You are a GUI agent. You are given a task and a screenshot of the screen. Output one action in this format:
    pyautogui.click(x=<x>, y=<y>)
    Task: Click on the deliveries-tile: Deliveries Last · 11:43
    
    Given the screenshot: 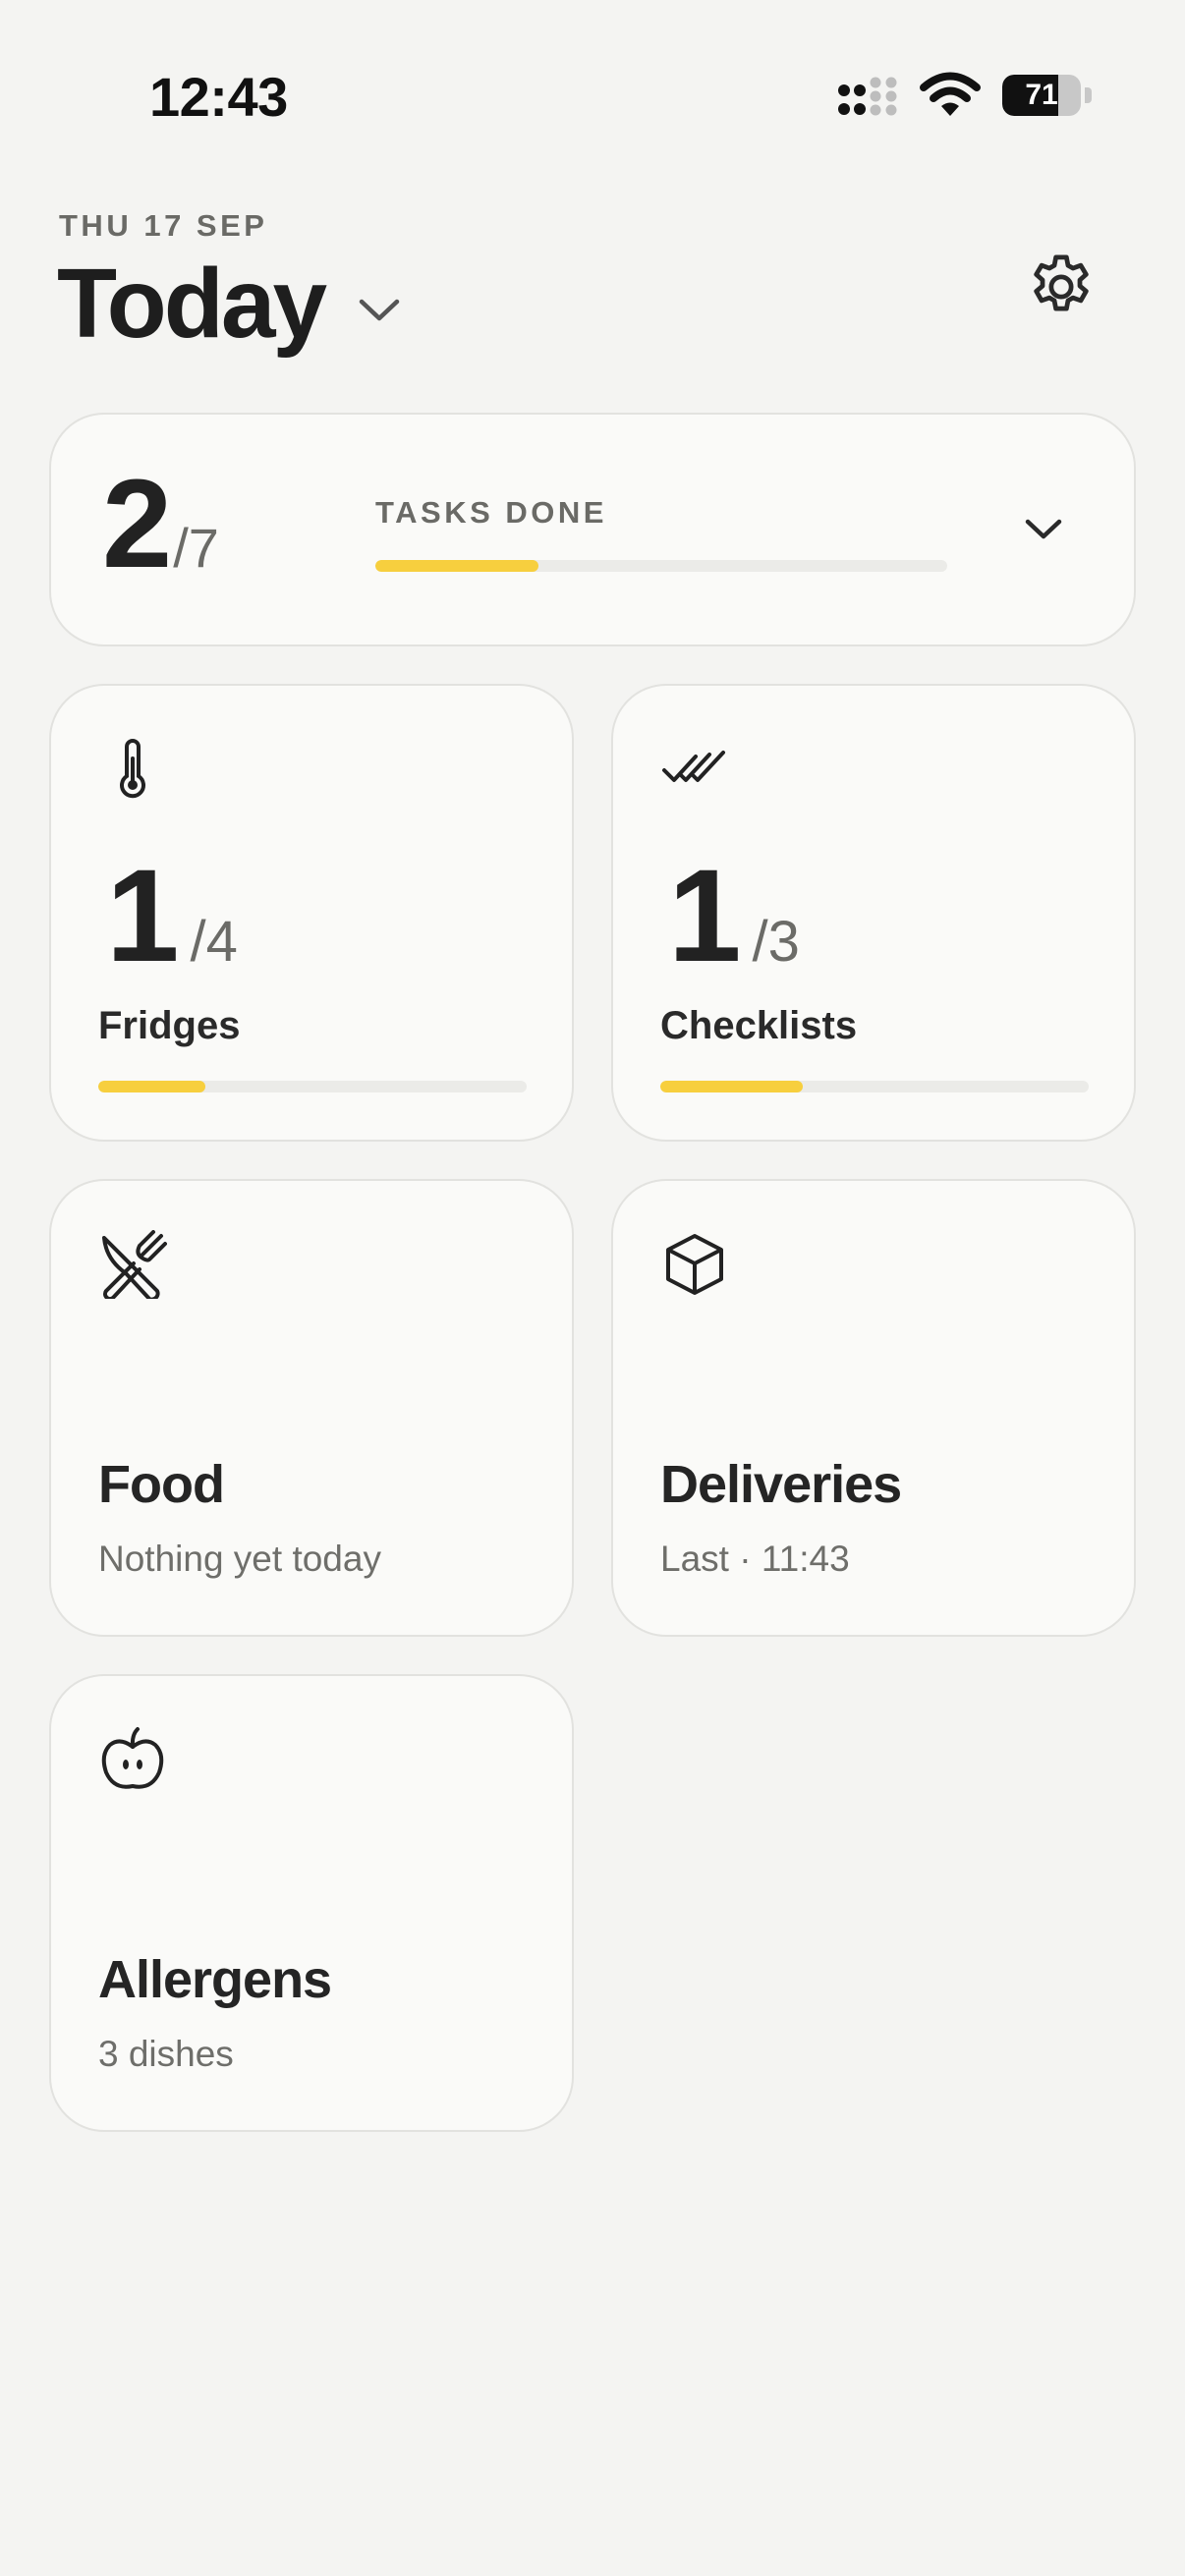 What is the action you would take?
    pyautogui.click(x=874, y=1408)
    